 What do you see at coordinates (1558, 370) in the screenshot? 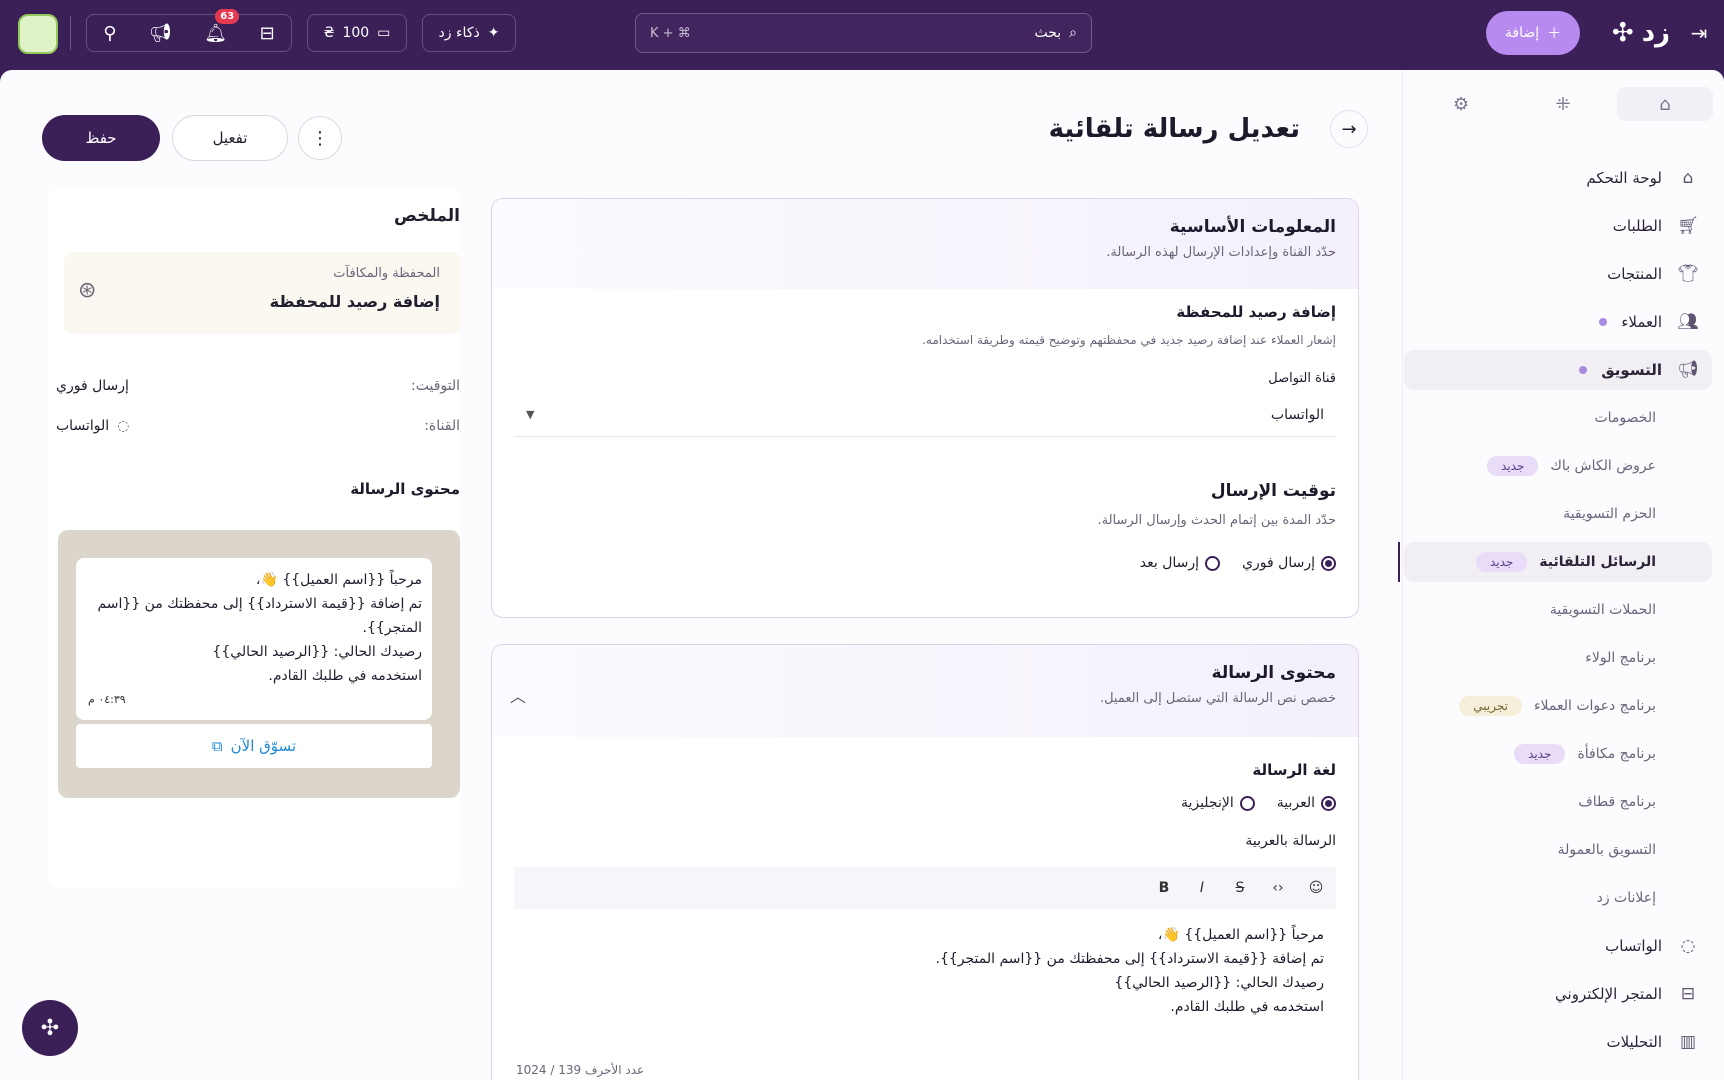
I see `sidebar-item-marketing: 📢︎ التسويق` at bounding box center [1558, 370].